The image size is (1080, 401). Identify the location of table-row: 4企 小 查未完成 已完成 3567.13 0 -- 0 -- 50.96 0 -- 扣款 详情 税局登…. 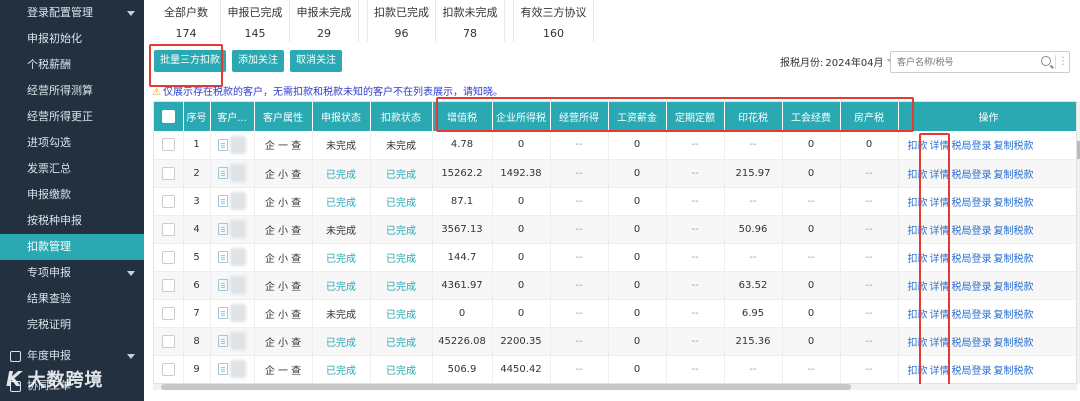
(615, 229).